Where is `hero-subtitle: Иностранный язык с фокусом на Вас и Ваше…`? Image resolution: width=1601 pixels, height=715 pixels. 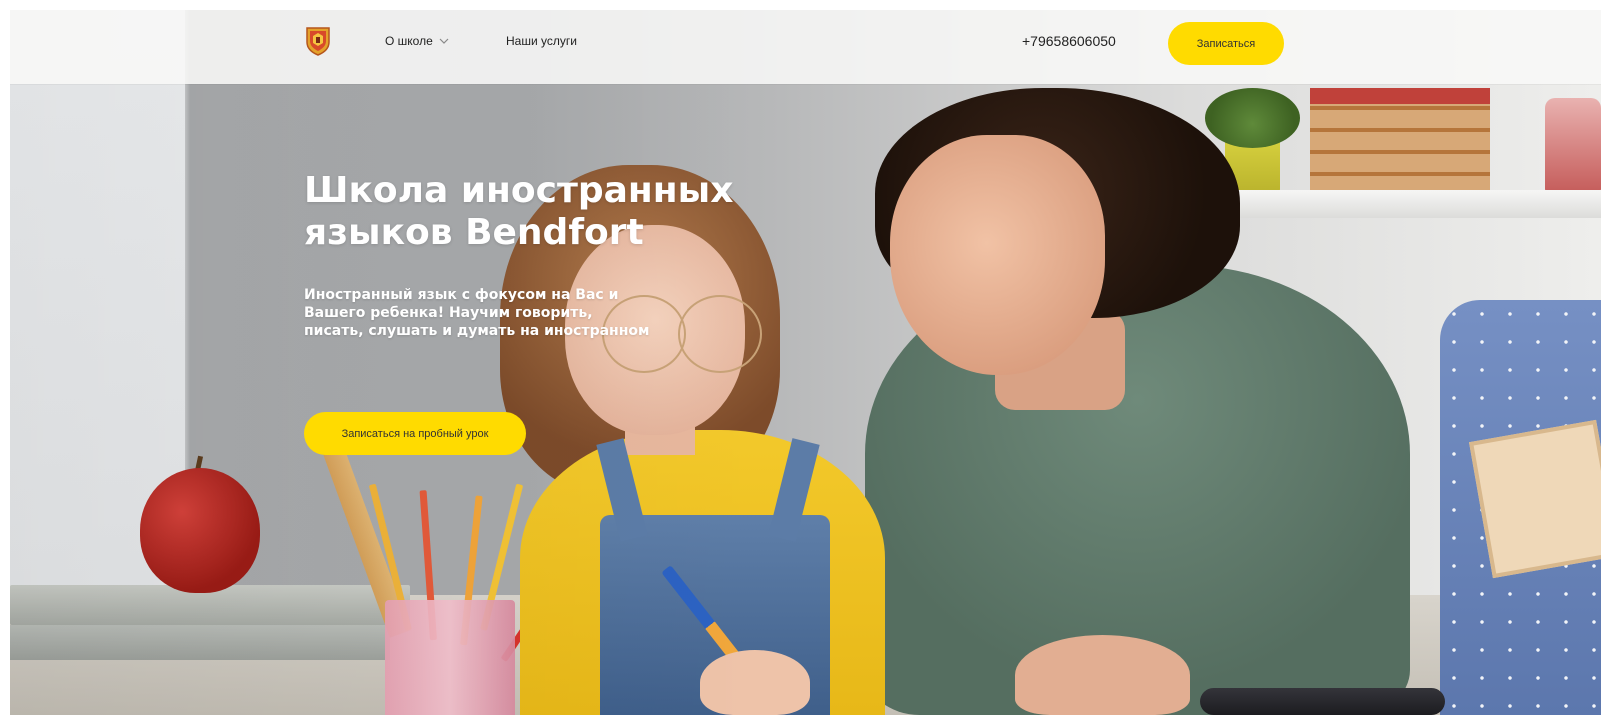 hero-subtitle: Иностранный язык с фокусом на Вас и Ваше… is located at coordinates (477, 313).